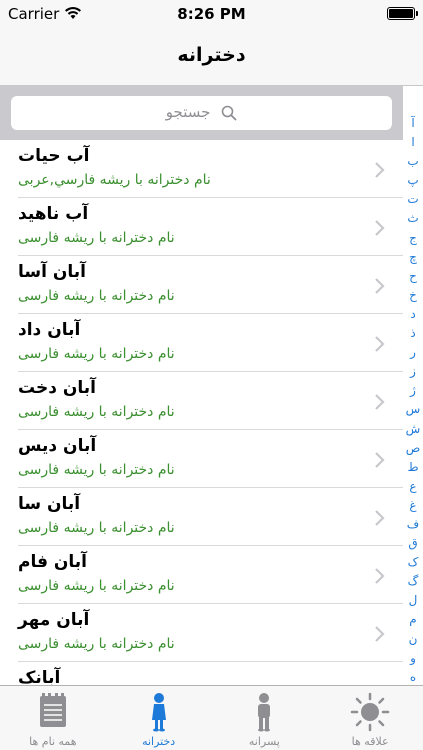 This screenshot has height=750, width=423. What do you see at coordinates (201, 343) in the screenshot?
I see `list-item: آبان داد نام دخترانه با ریشه فارسی` at bounding box center [201, 343].